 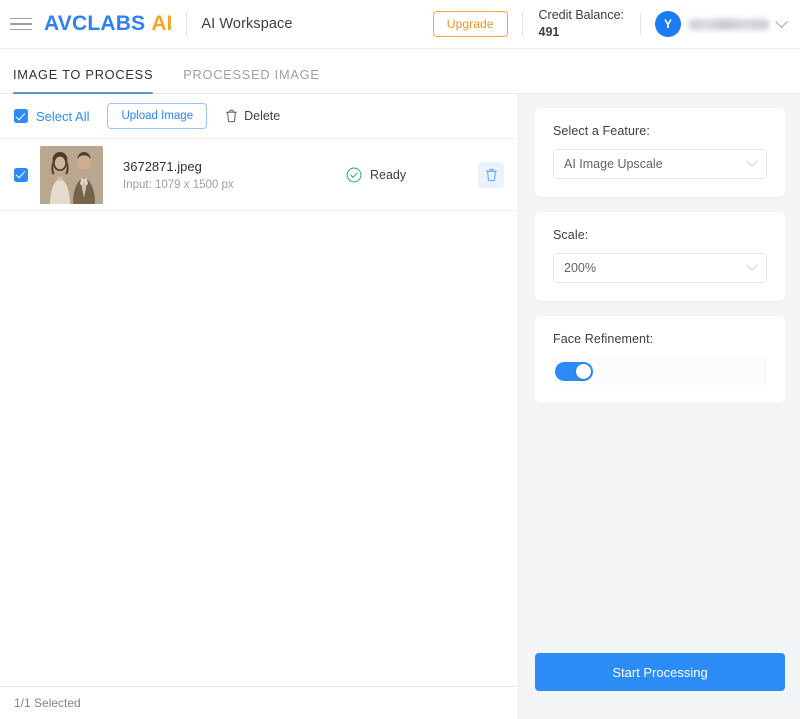 What do you see at coordinates (162, 23) in the screenshot?
I see `brand-ai-label: AI` at bounding box center [162, 23].